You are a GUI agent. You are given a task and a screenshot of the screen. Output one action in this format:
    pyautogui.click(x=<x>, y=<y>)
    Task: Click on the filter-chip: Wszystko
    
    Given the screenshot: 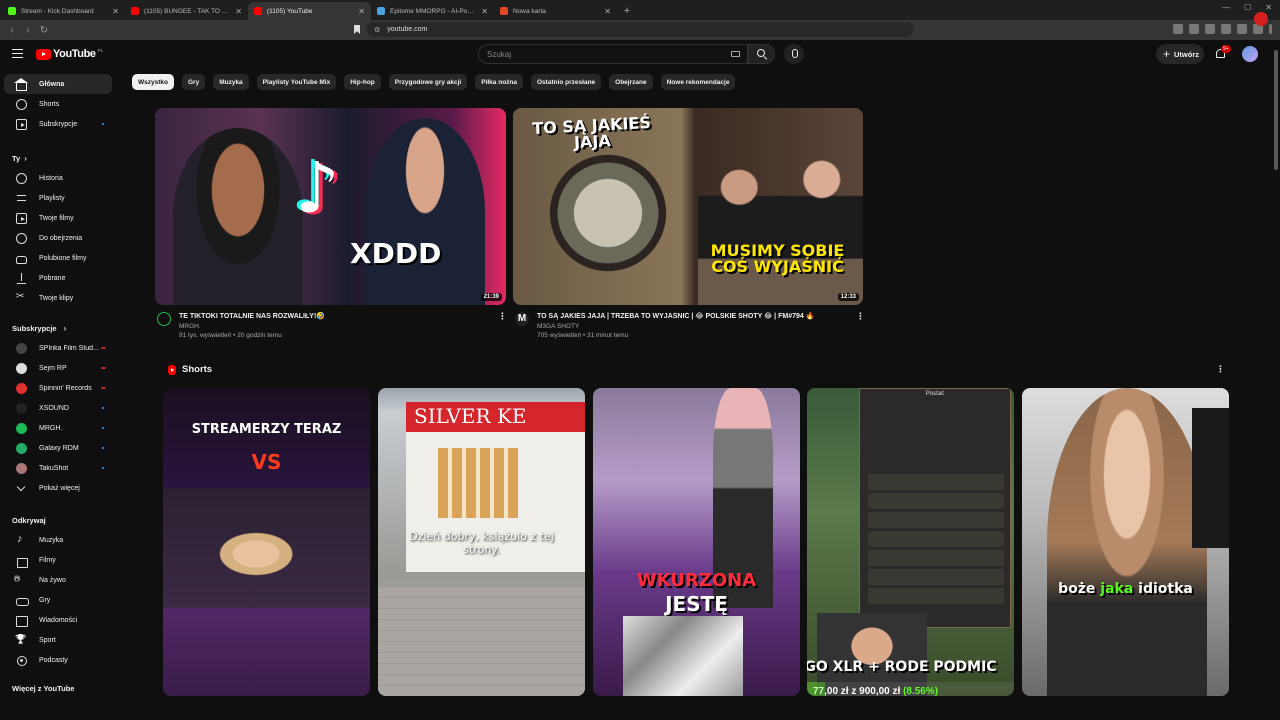 What is the action you would take?
    pyautogui.click(x=153, y=82)
    